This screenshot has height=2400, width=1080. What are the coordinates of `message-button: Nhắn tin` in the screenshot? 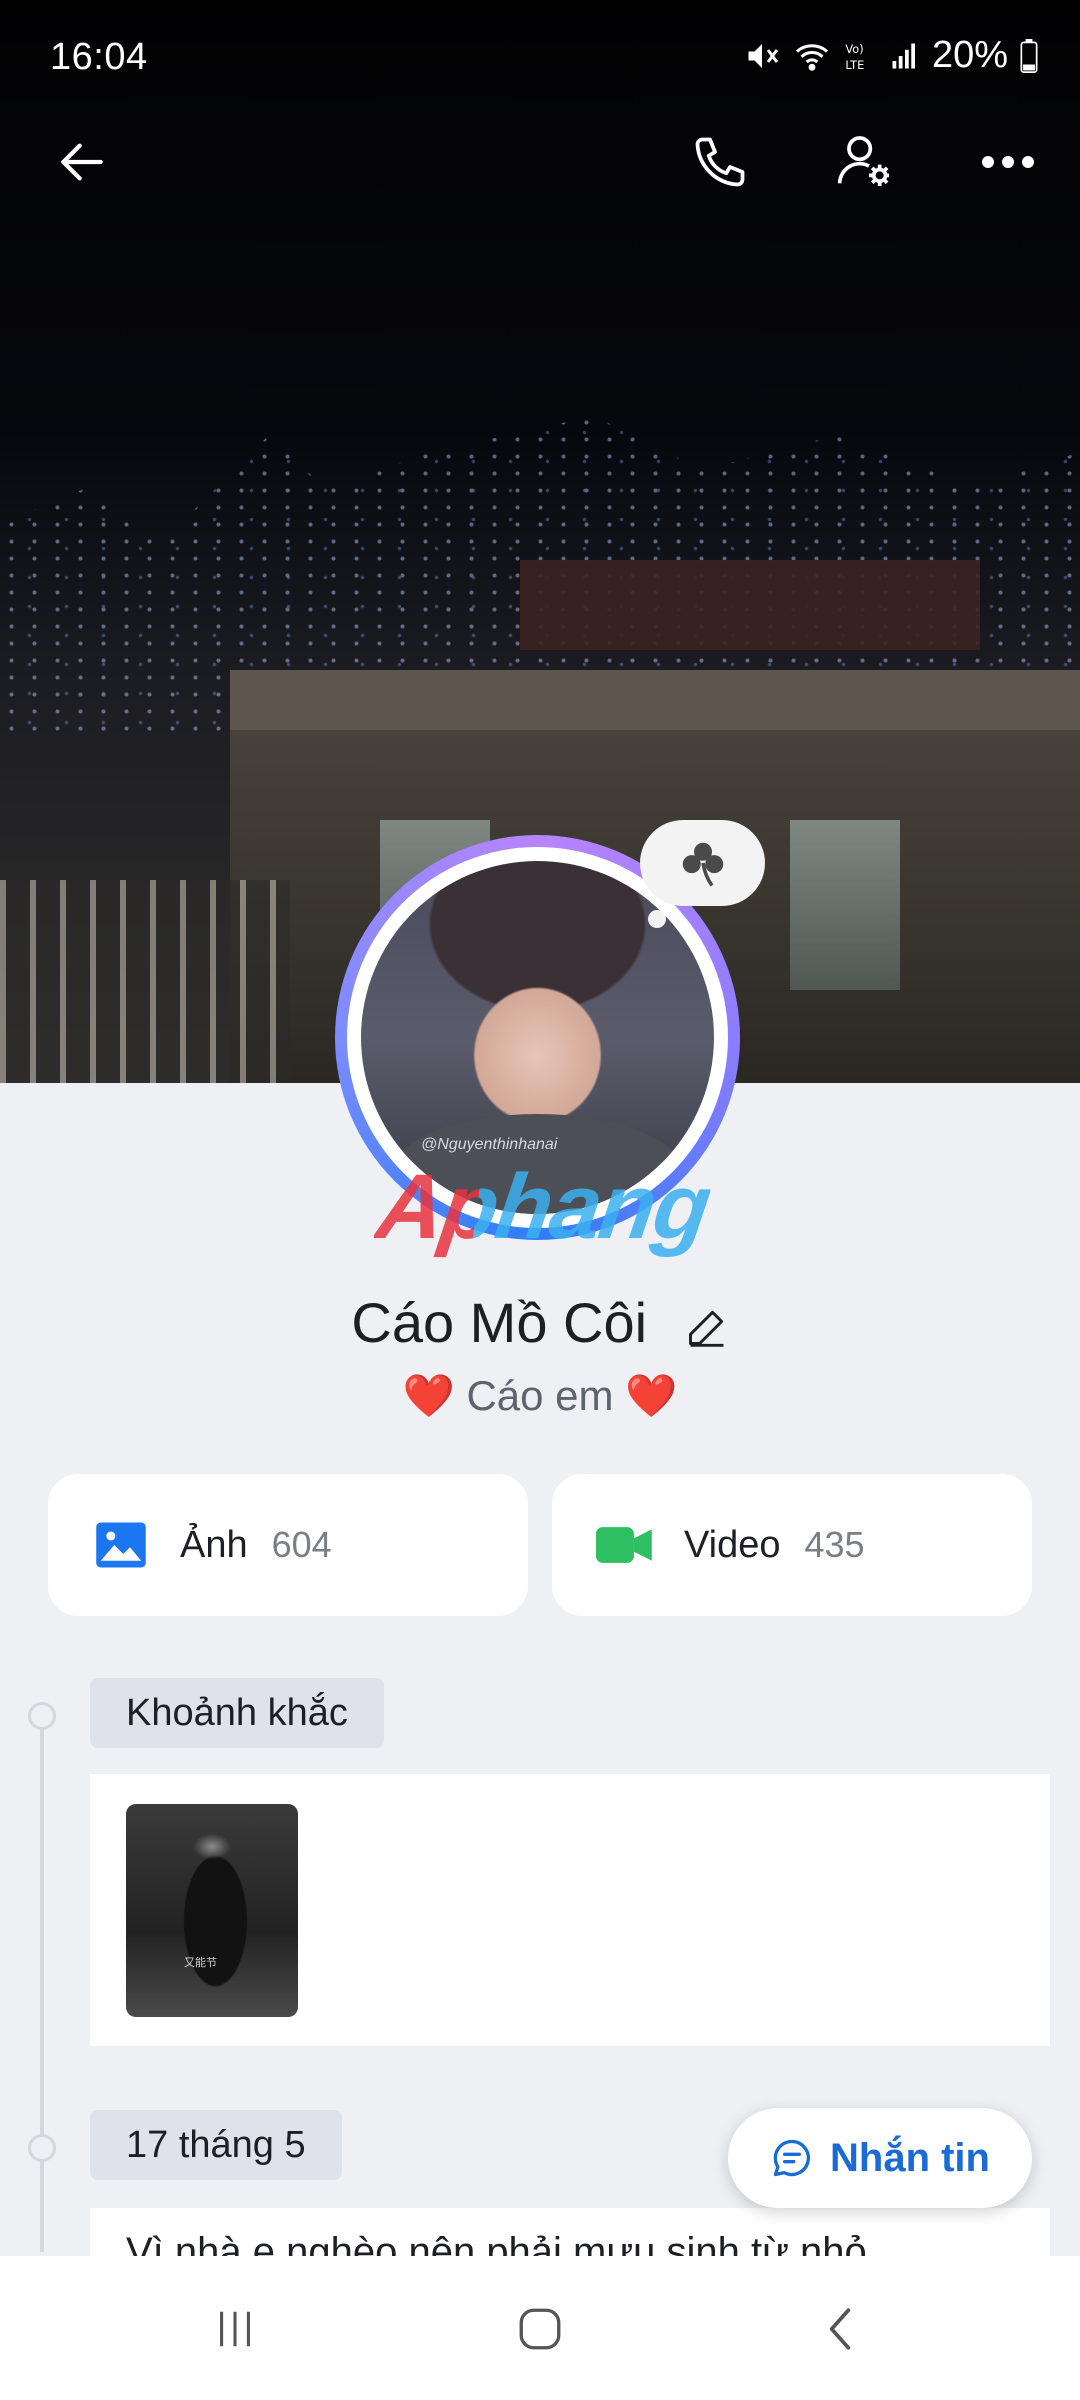 It's located at (880, 2158).